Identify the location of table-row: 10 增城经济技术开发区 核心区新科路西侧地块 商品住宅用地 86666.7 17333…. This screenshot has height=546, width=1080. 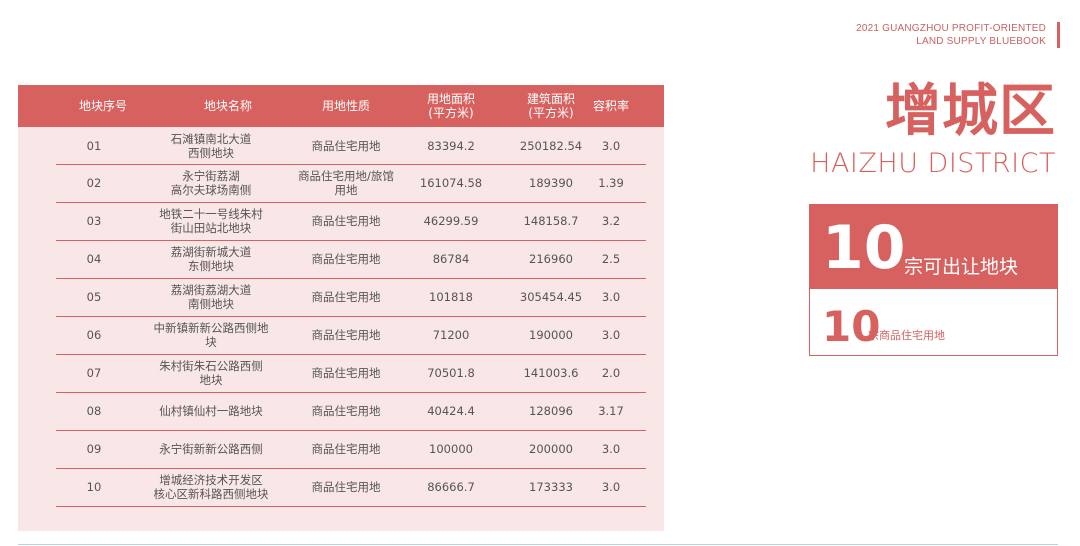
(351, 487).